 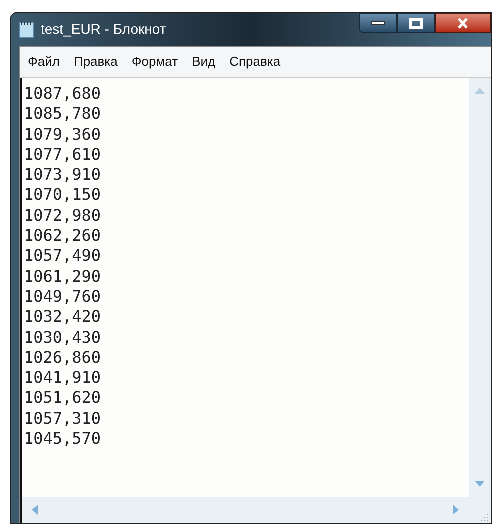 I want to click on text-line: 1049,760, so click(x=63, y=297).